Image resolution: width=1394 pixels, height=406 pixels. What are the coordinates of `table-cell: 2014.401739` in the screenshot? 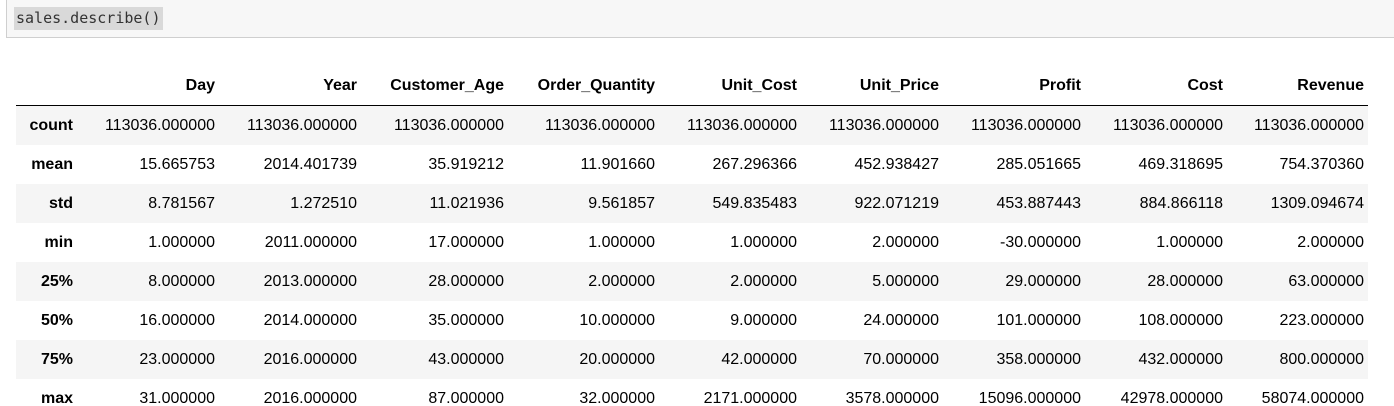 It's located at (310, 164).